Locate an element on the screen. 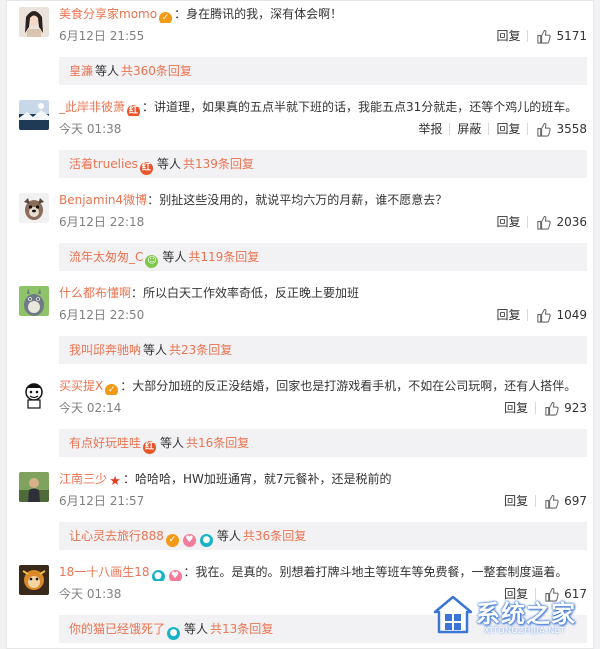 Image resolution: width=600 pixels, height=649 pixels. like-button: 5171 is located at coordinates (557, 36).